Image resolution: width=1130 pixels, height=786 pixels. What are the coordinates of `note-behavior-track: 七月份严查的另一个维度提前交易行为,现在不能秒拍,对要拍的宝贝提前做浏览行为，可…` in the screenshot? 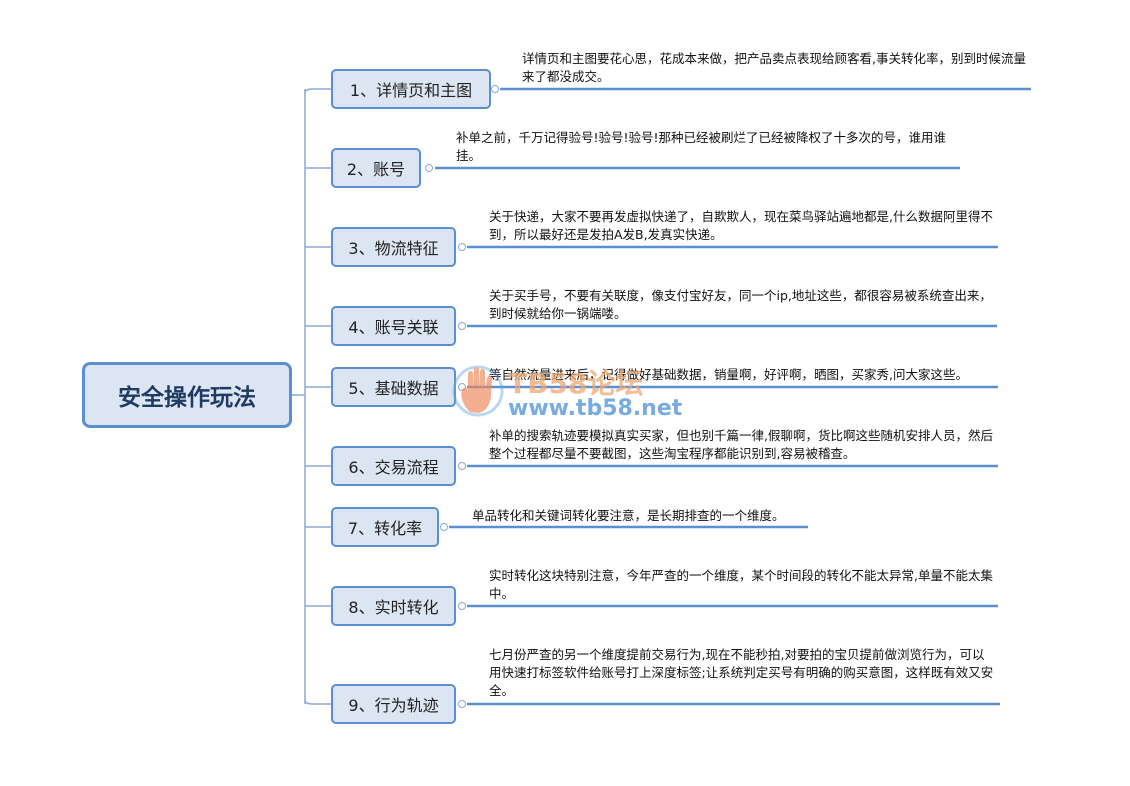 It's located at (741, 672).